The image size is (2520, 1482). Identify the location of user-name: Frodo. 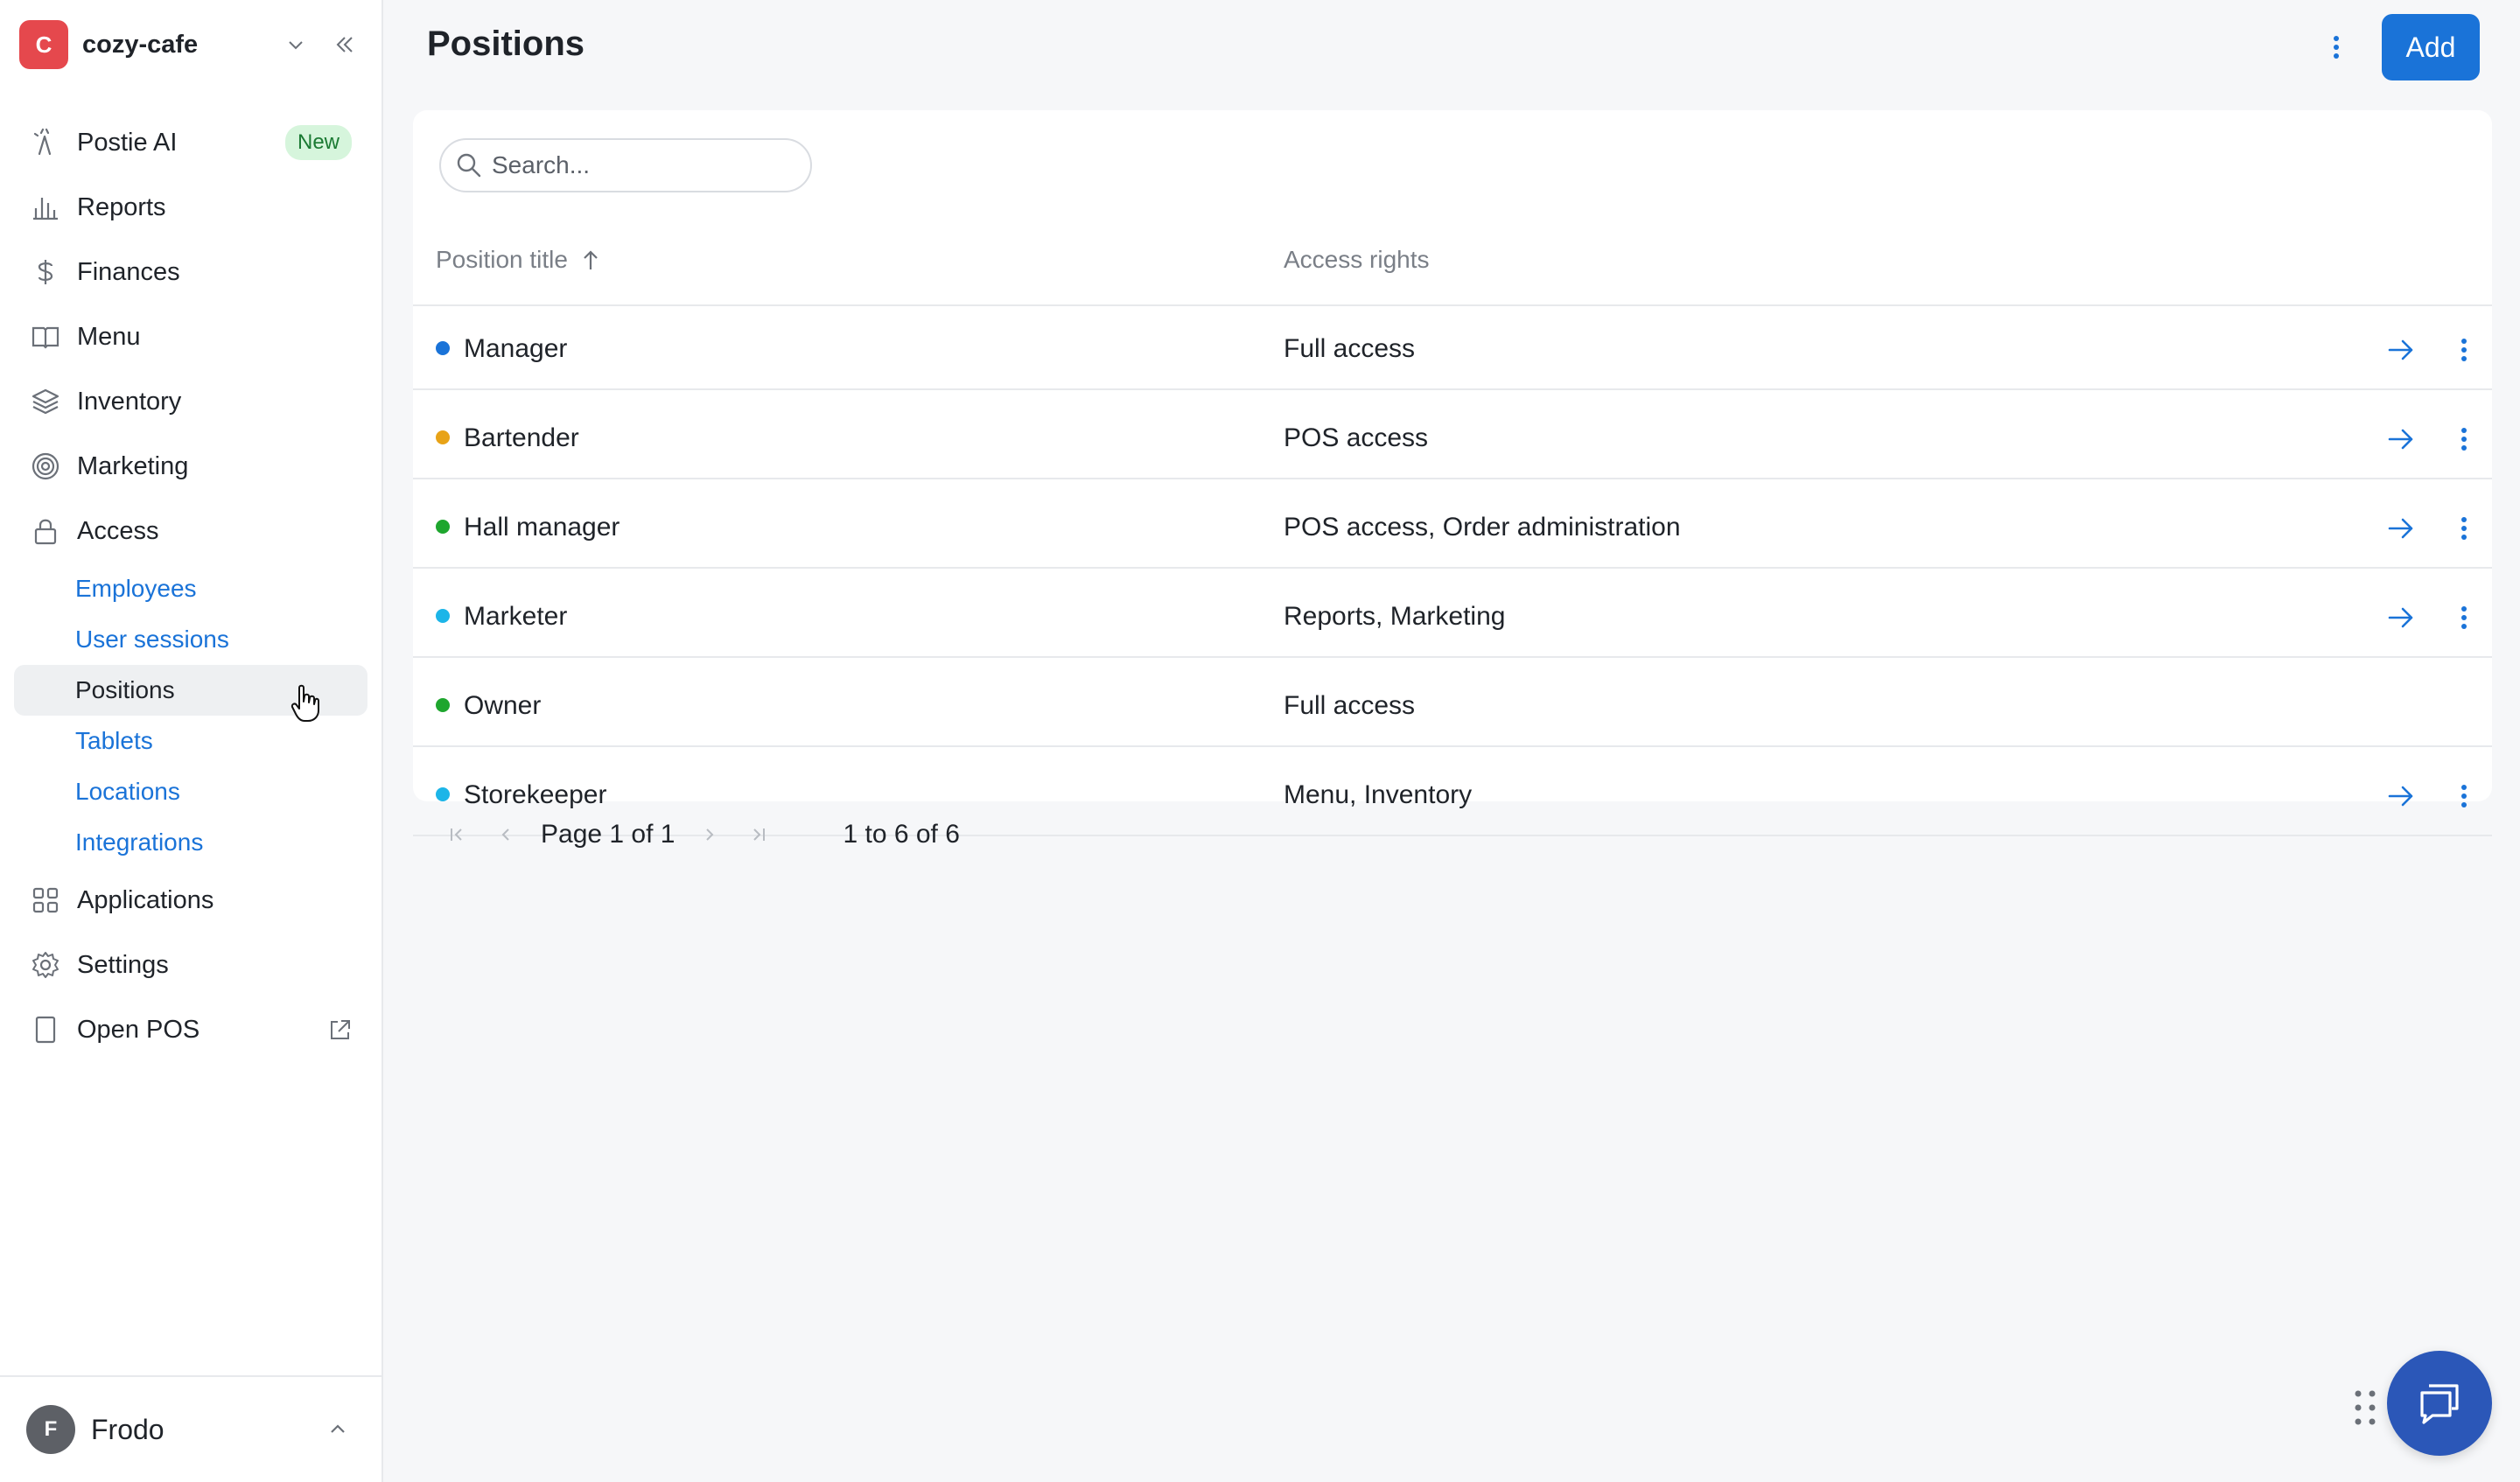
(127, 1429).